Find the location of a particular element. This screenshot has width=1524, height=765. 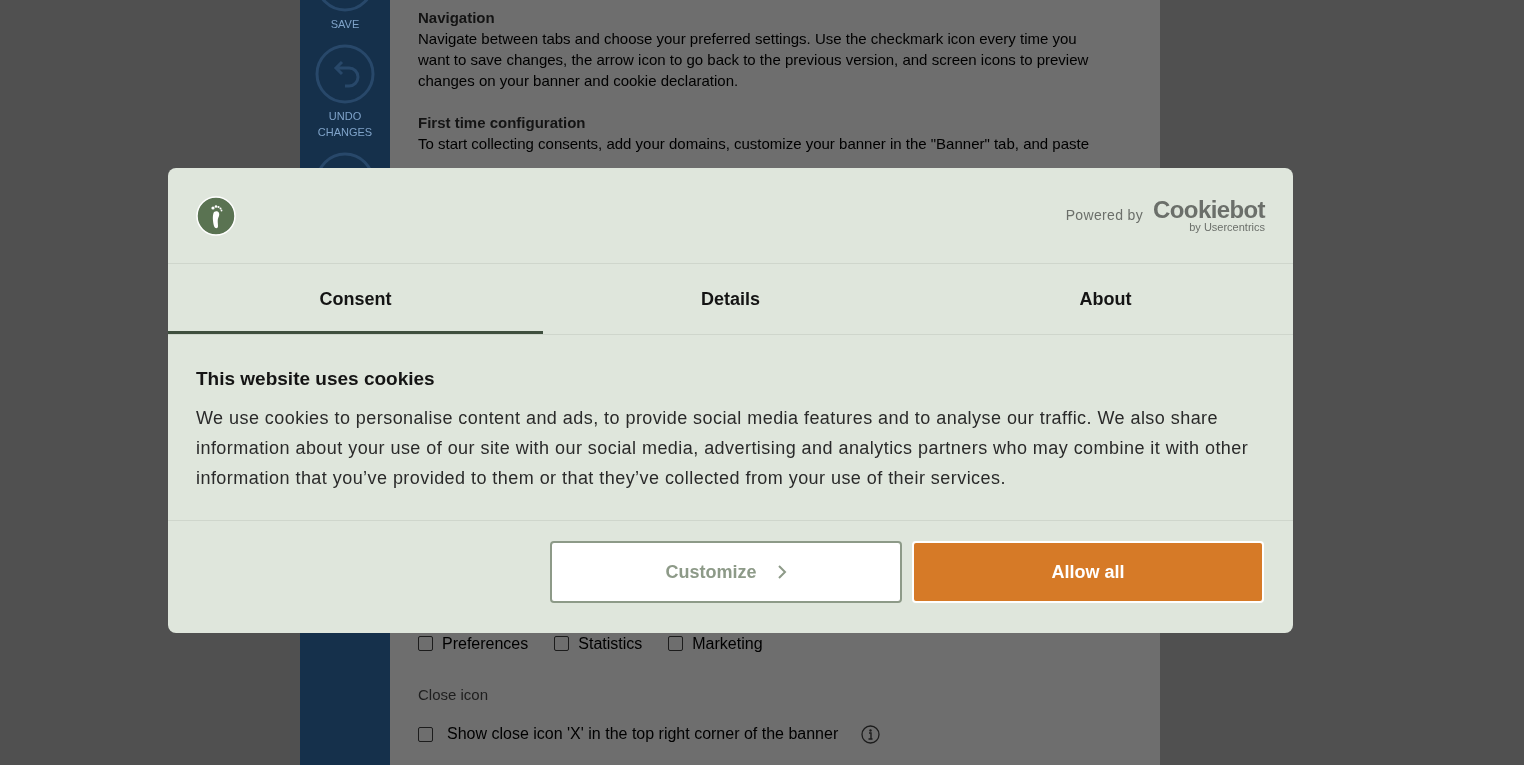

section-label: Close icon is located at coordinates (454, 694).